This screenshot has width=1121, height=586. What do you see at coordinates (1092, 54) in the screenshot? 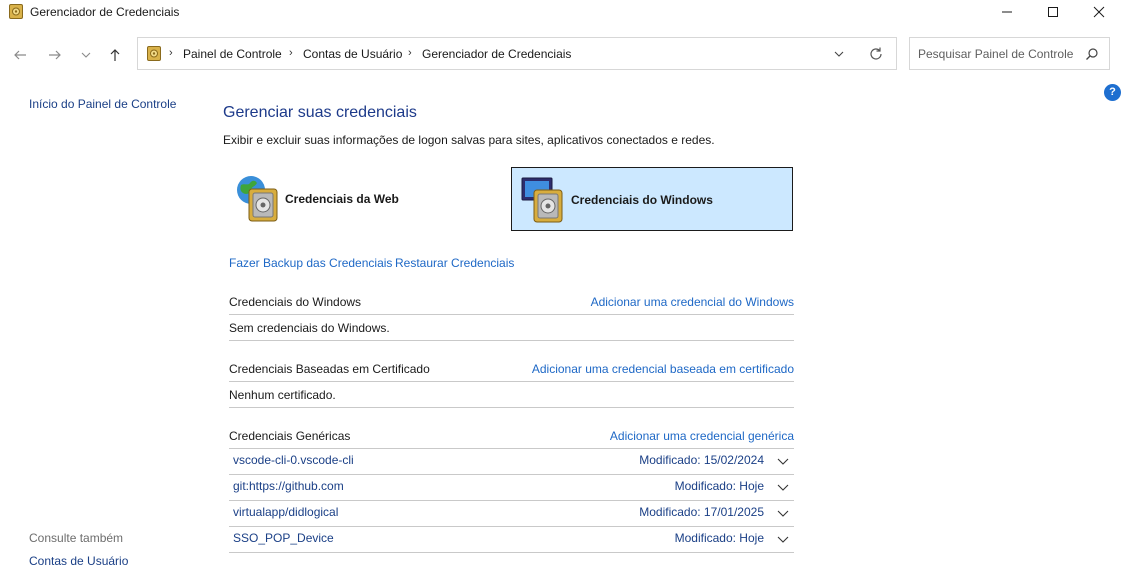
I see `search-icon` at bounding box center [1092, 54].